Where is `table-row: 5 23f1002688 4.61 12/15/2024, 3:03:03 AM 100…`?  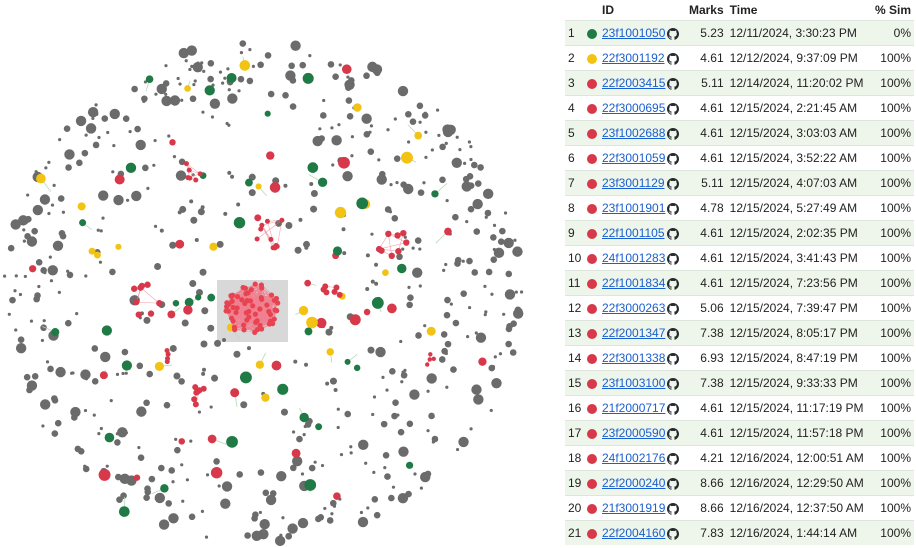 table-row: 5 23f1002688 4.61 12/15/2024, 3:03:03 AM 100… is located at coordinates (739, 133).